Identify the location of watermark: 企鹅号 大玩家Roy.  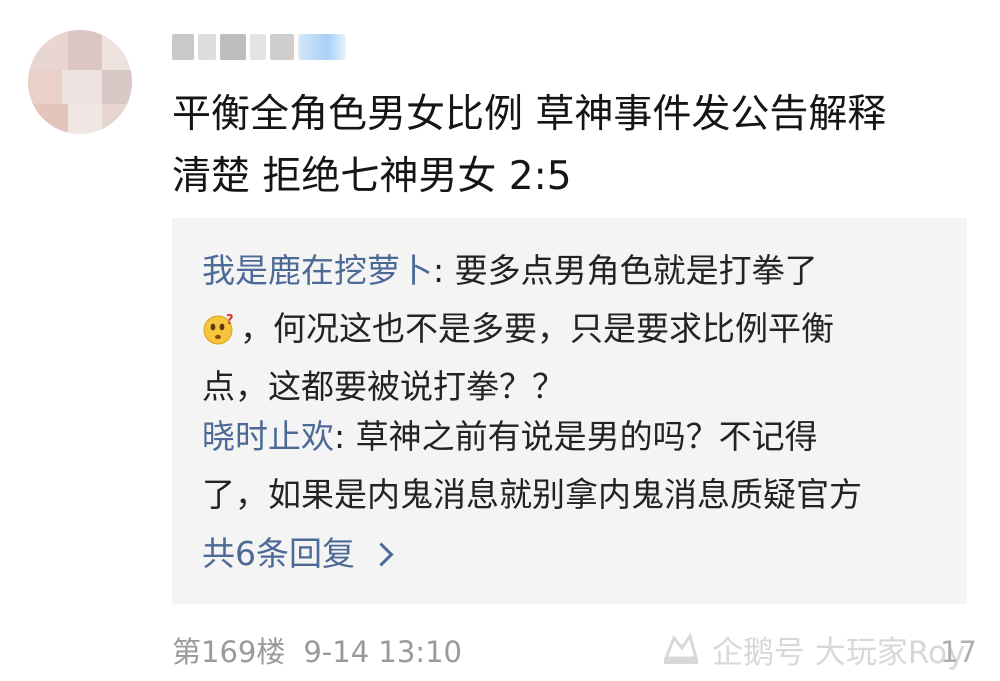
(812, 649).